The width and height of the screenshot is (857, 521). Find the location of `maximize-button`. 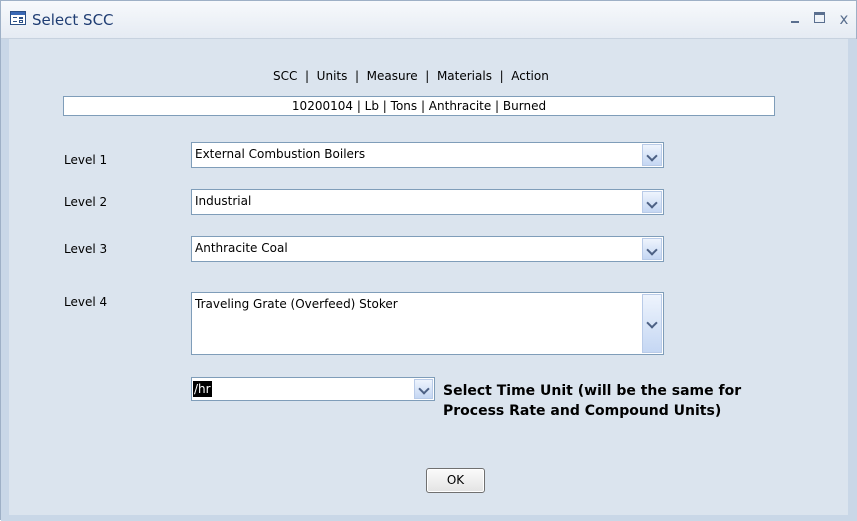

maximize-button is located at coordinates (819, 19).